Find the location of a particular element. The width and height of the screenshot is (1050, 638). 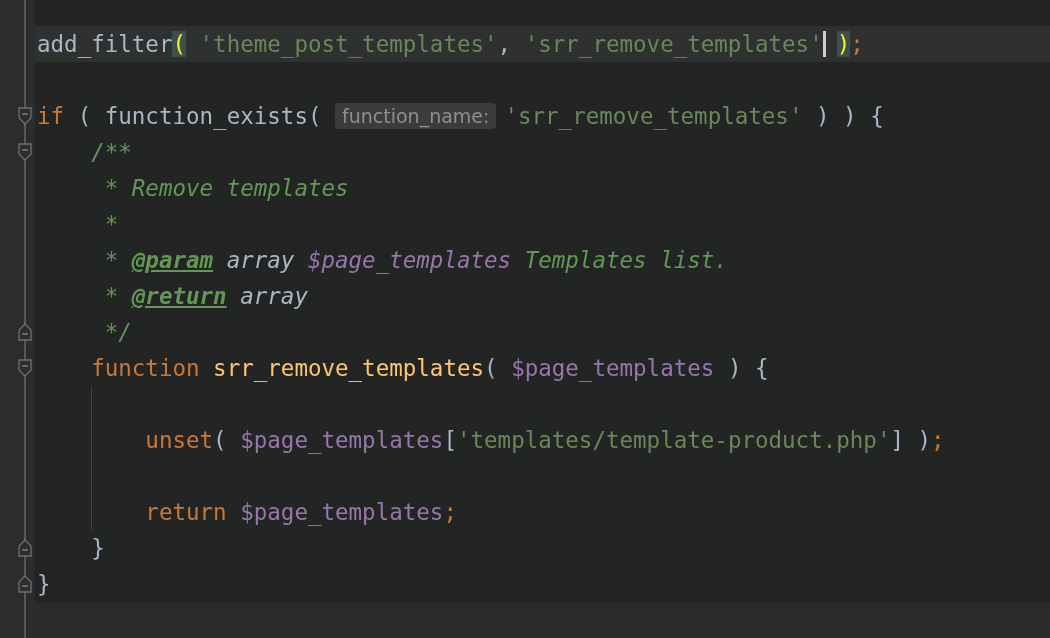

code-text: 'srr_remove_templates' ) ) { is located at coordinates (694, 116).